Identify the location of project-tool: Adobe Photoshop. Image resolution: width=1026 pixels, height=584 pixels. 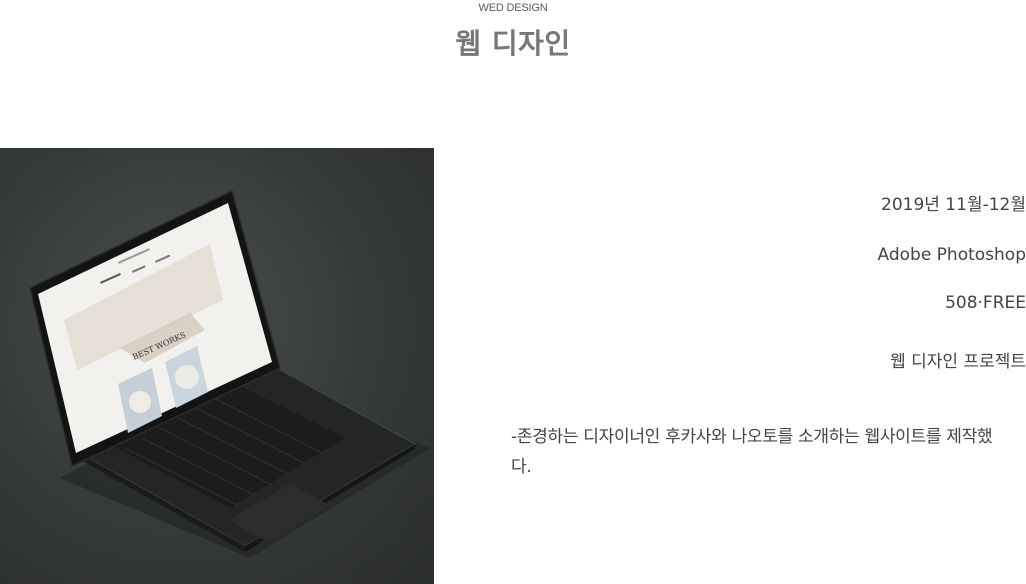
(951, 255).